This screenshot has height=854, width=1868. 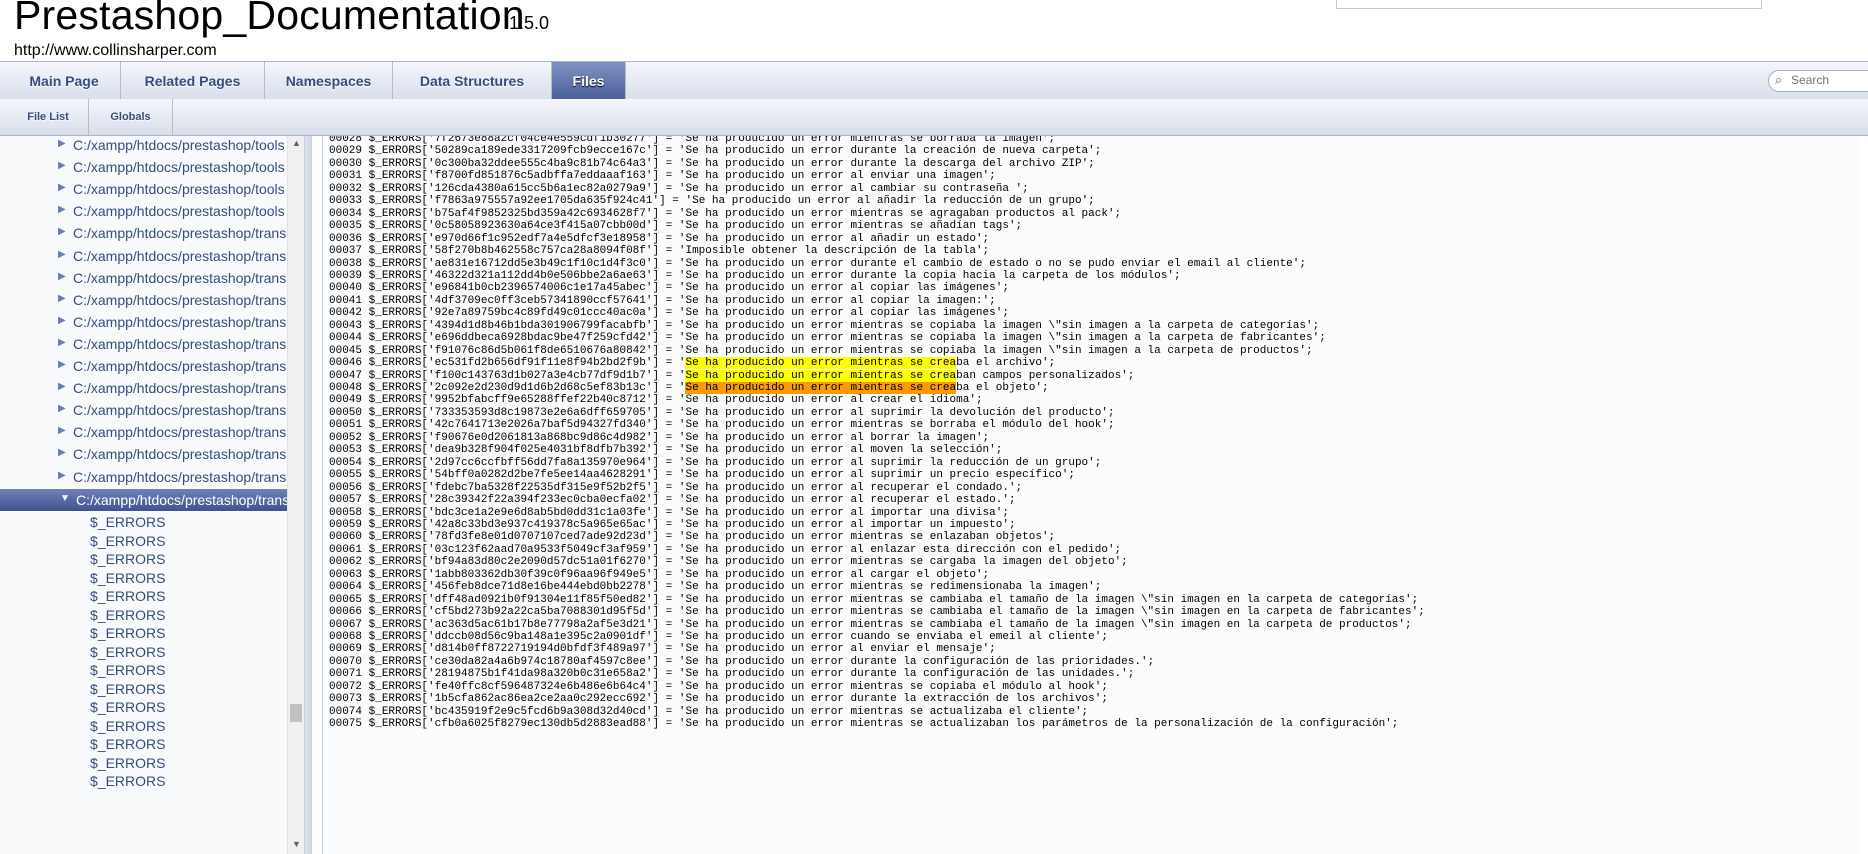 I want to click on line-number: 00059, so click(x=345, y=525).